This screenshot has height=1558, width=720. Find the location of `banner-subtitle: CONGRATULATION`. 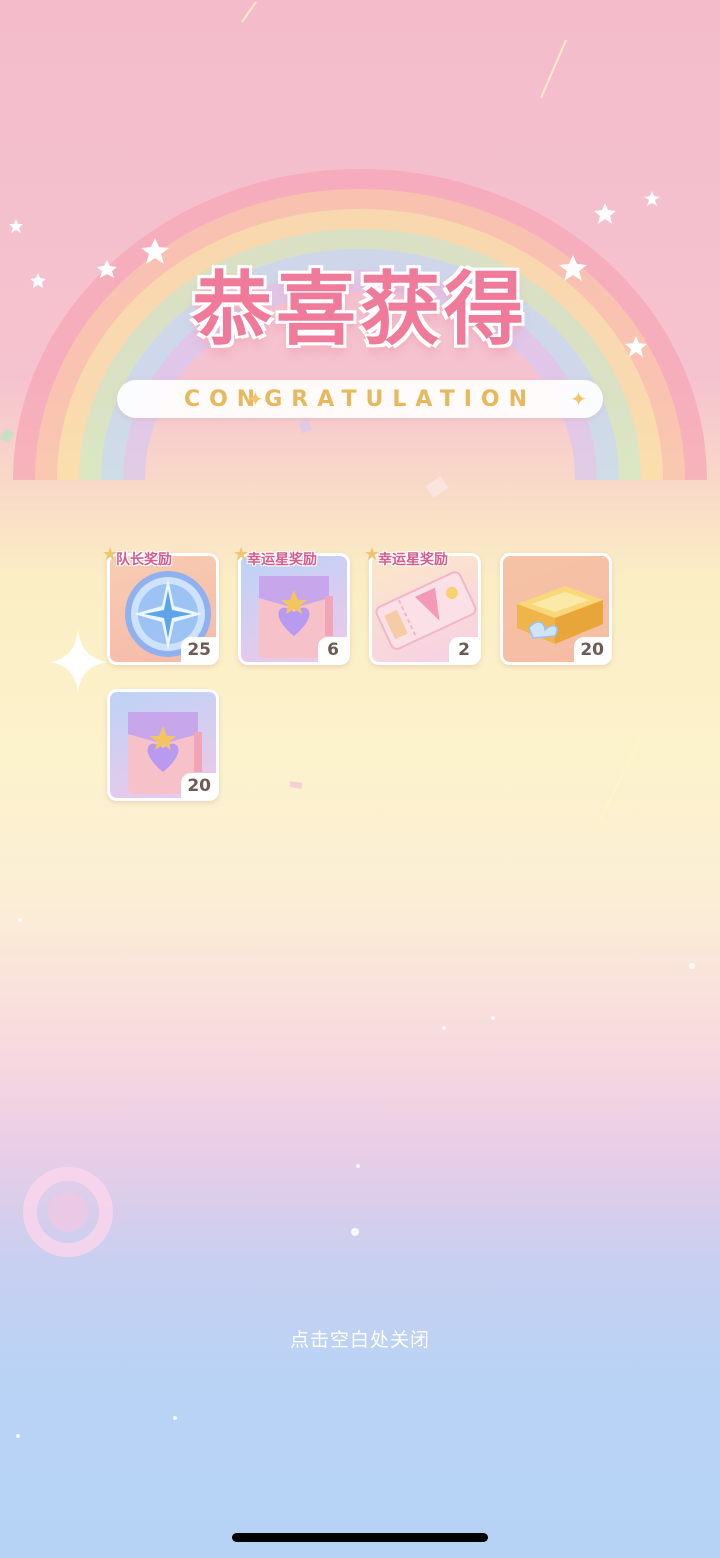

banner-subtitle: CONGRATULATION is located at coordinates (360, 399).